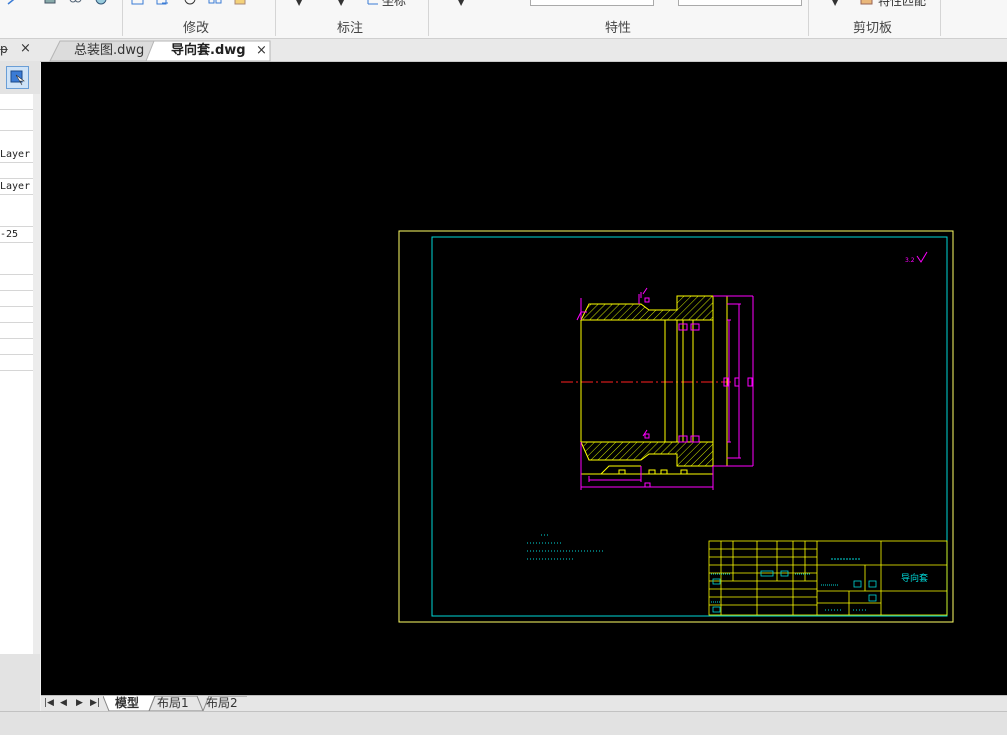  What do you see at coordinates (873, 28) in the screenshot?
I see `group-label-clipboard: 剪切板` at bounding box center [873, 28].